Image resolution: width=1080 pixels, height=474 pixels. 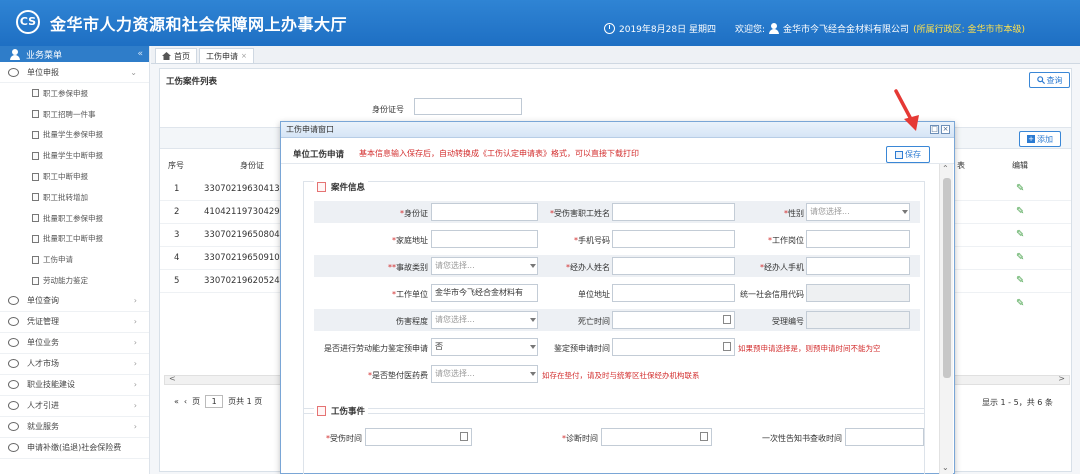 I want to click on search-icon, so click(x=1040, y=80).